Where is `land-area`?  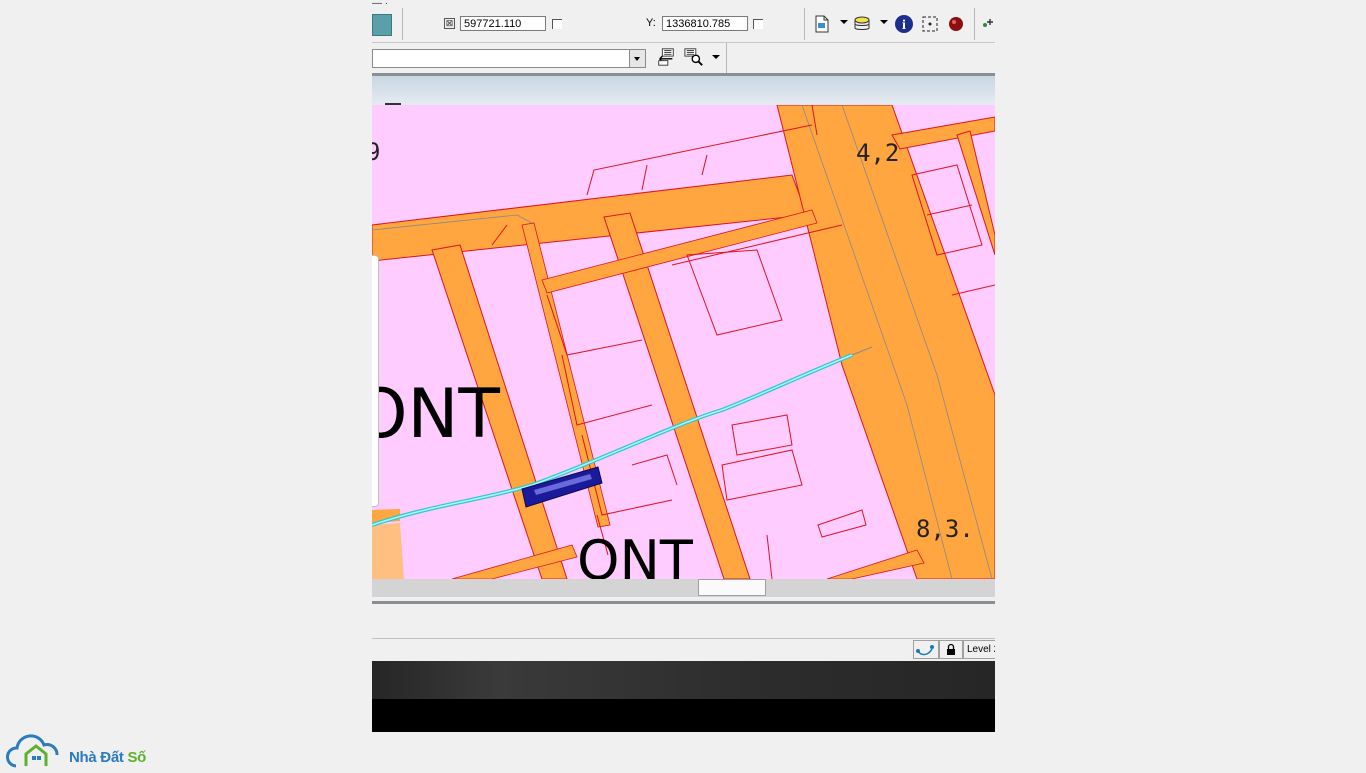
land-area is located at coordinates (388, 551).